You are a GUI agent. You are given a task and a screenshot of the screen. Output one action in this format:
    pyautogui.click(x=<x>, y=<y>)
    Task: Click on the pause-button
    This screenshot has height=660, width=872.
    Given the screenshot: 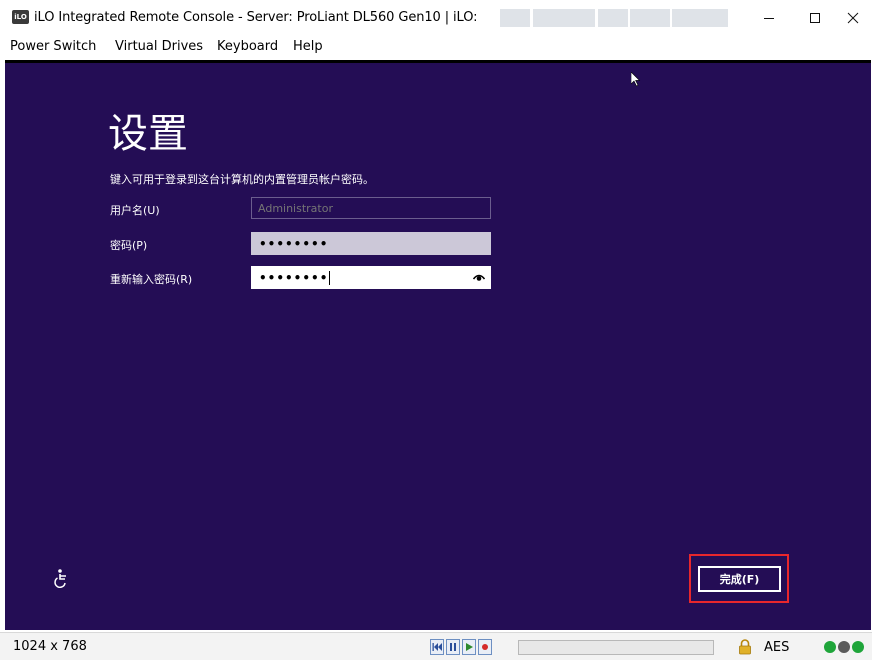 What is the action you would take?
    pyautogui.click(x=453, y=647)
    